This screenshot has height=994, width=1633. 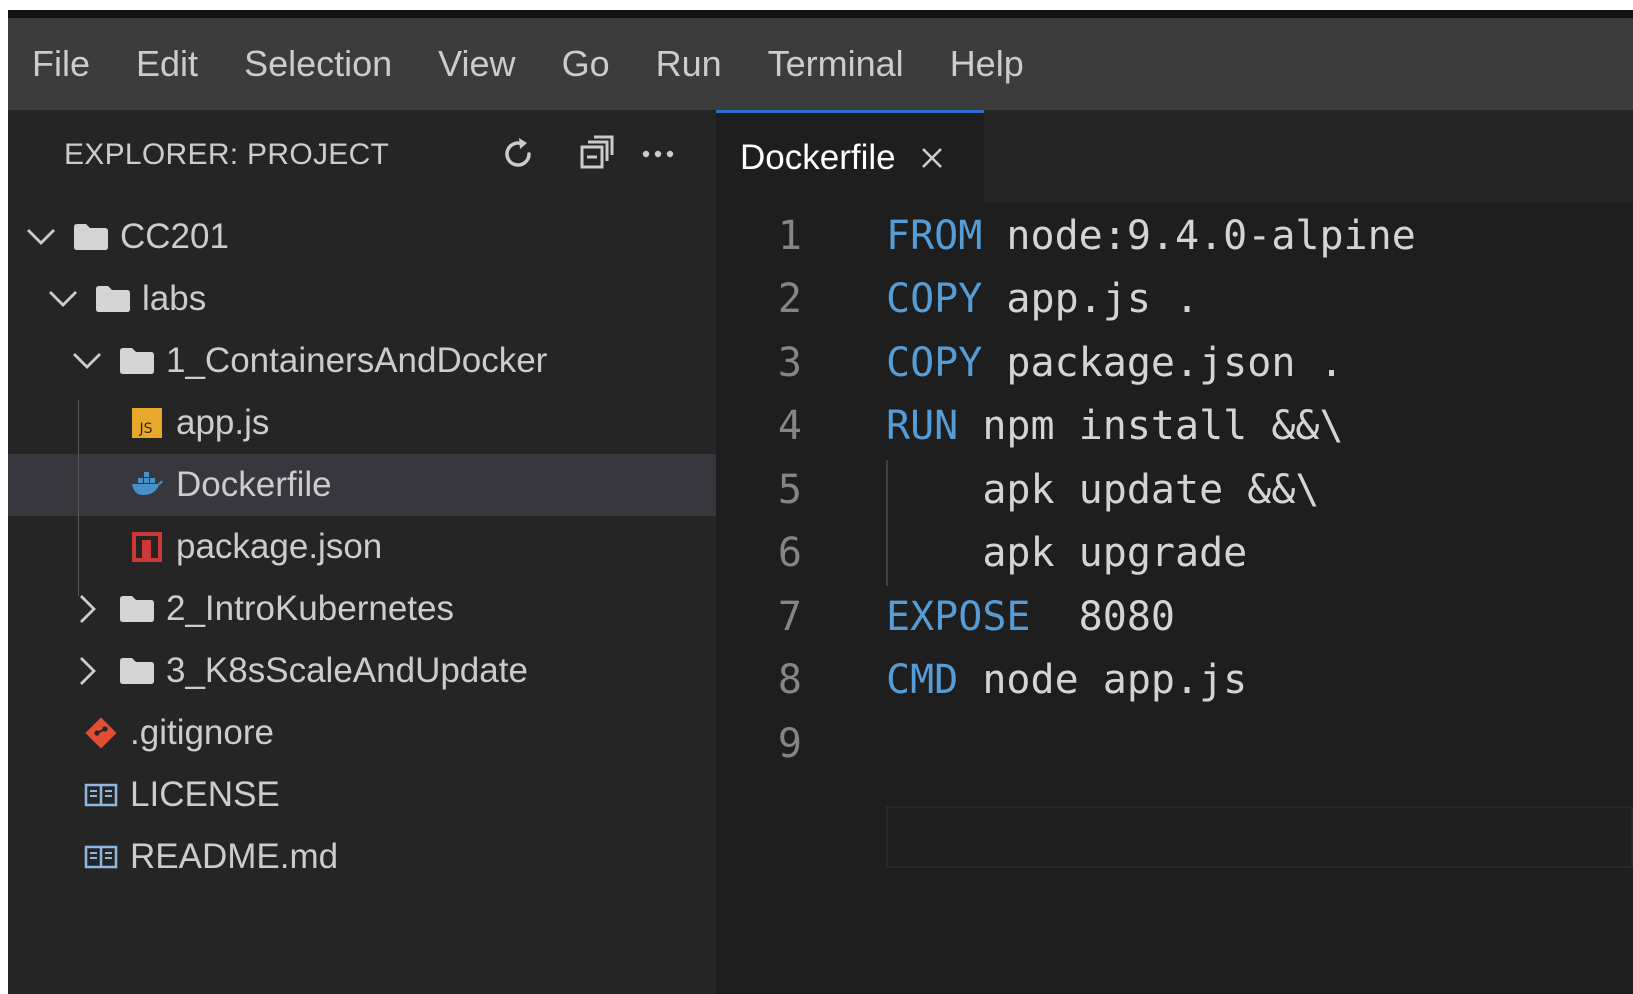 What do you see at coordinates (932, 158) in the screenshot?
I see `close-icon` at bounding box center [932, 158].